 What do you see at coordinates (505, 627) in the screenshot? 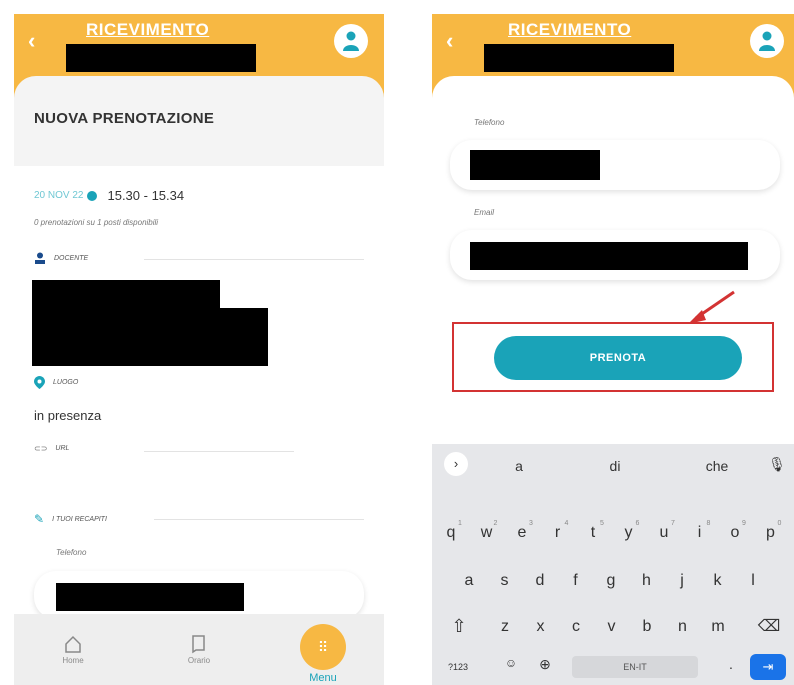
I see `key-z: z` at bounding box center [505, 627].